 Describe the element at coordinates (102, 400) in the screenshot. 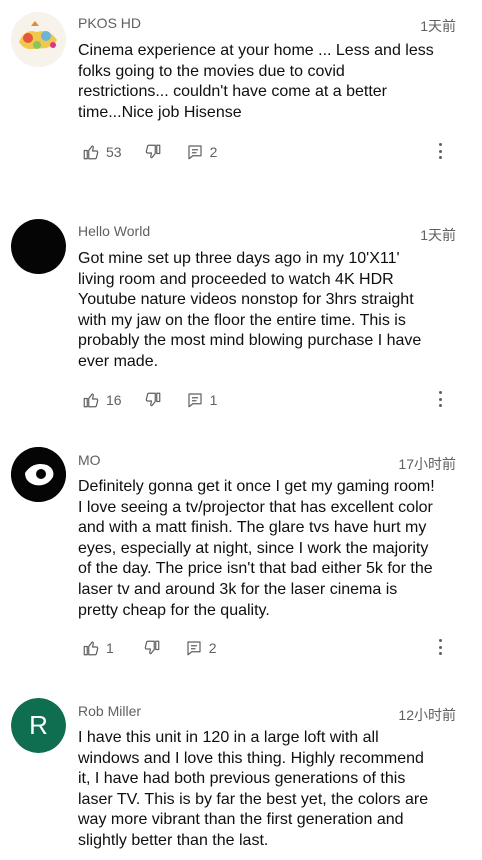

I see `like-button: 16` at that location.